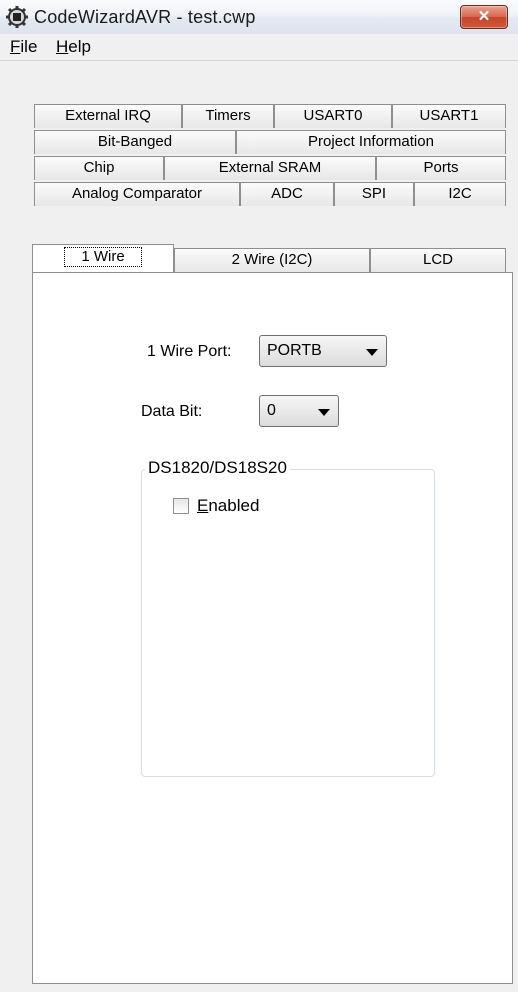 Image resolution: width=518 pixels, height=992 pixels. I want to click on enabled-accel: E, so click(203, 505).